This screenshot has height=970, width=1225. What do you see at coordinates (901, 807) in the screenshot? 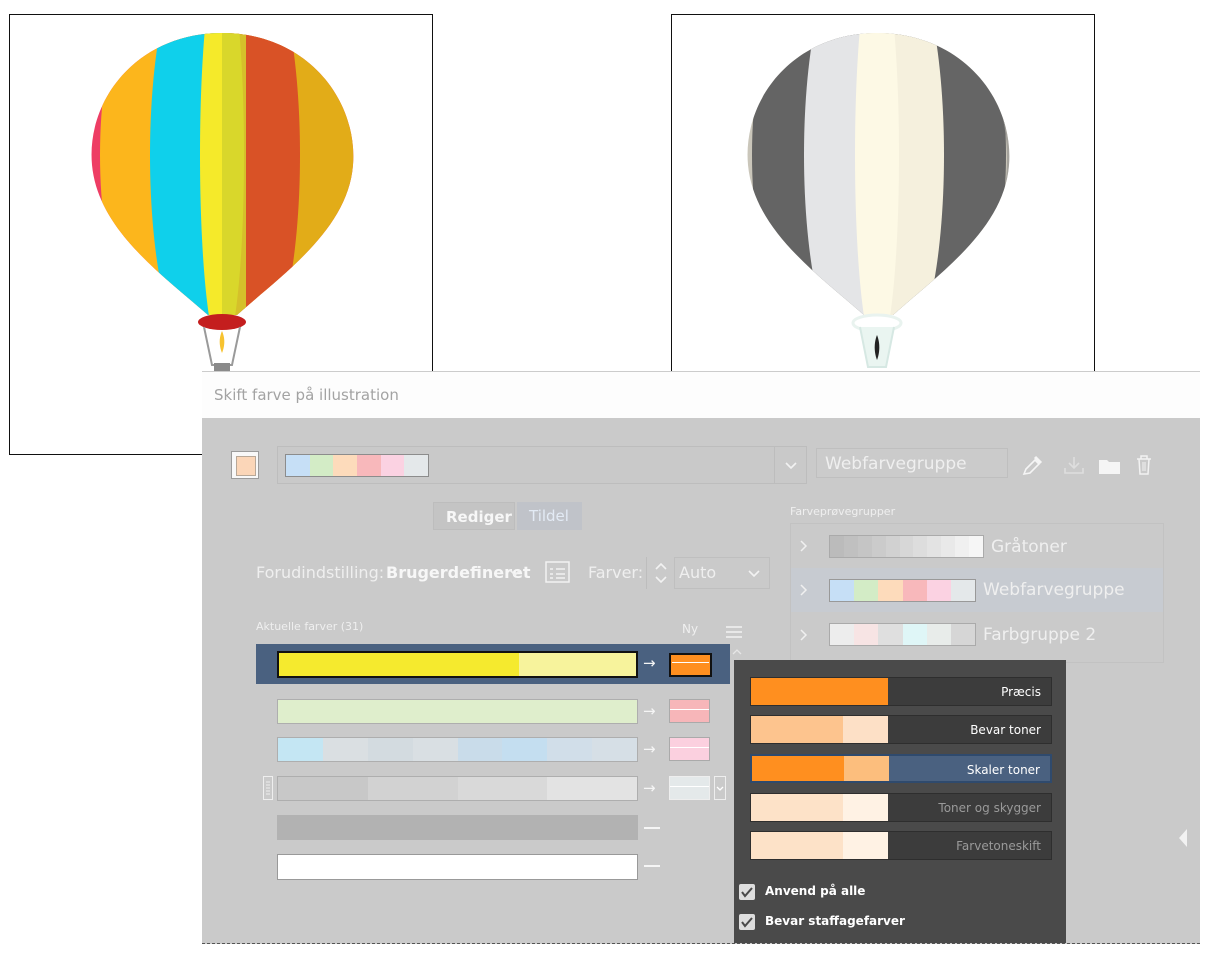
I see `option-toner-og-skygger: Toner og skygger` at bounding box center [901, 807].